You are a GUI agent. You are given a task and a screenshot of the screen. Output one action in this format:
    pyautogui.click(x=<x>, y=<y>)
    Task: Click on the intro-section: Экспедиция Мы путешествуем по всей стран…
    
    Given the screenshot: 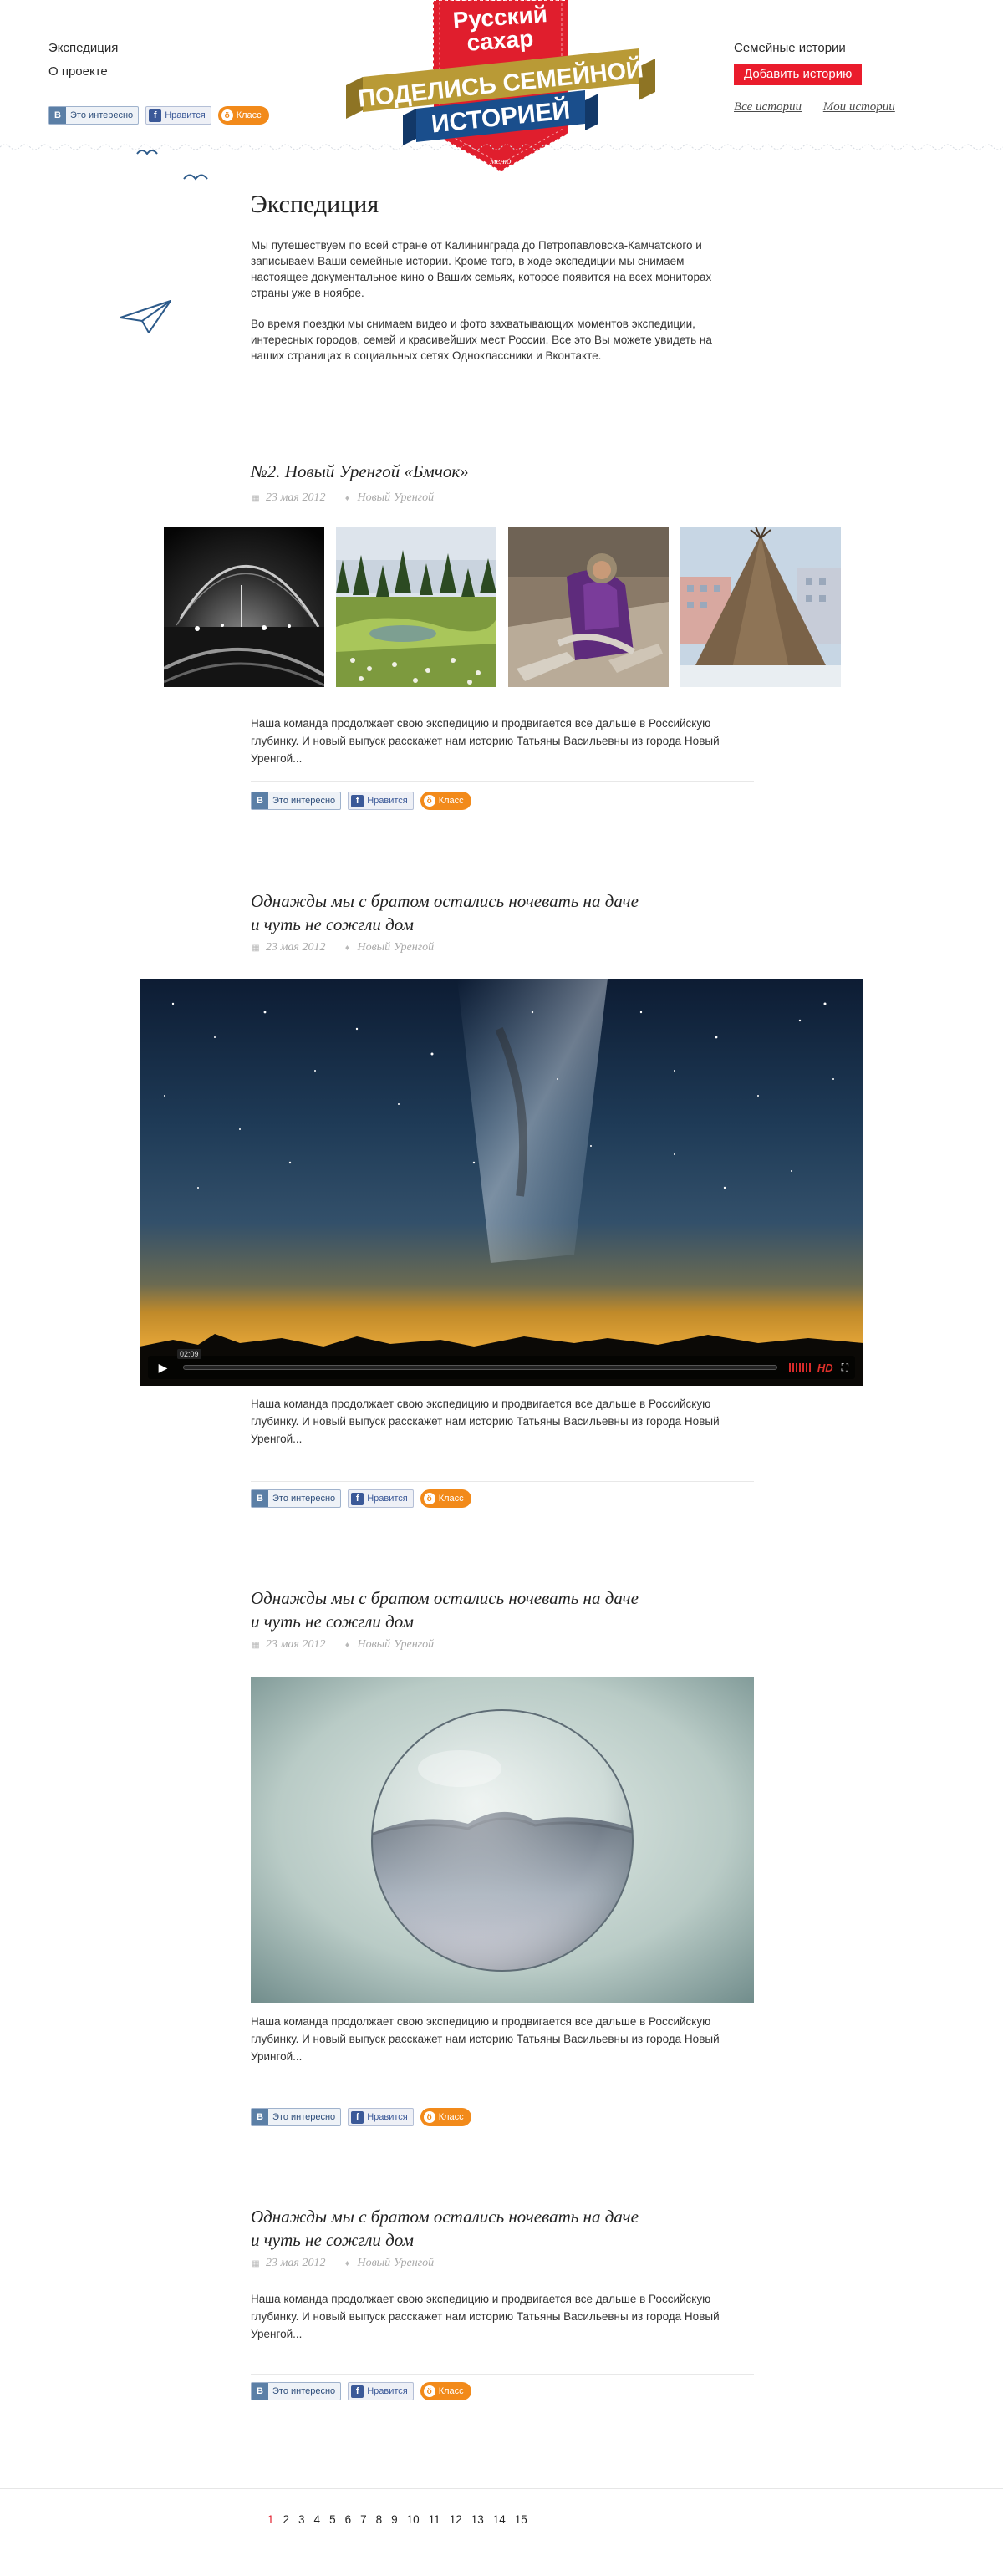 What is the action you would take?
    pyautogui.click(x=494, y=285)
    